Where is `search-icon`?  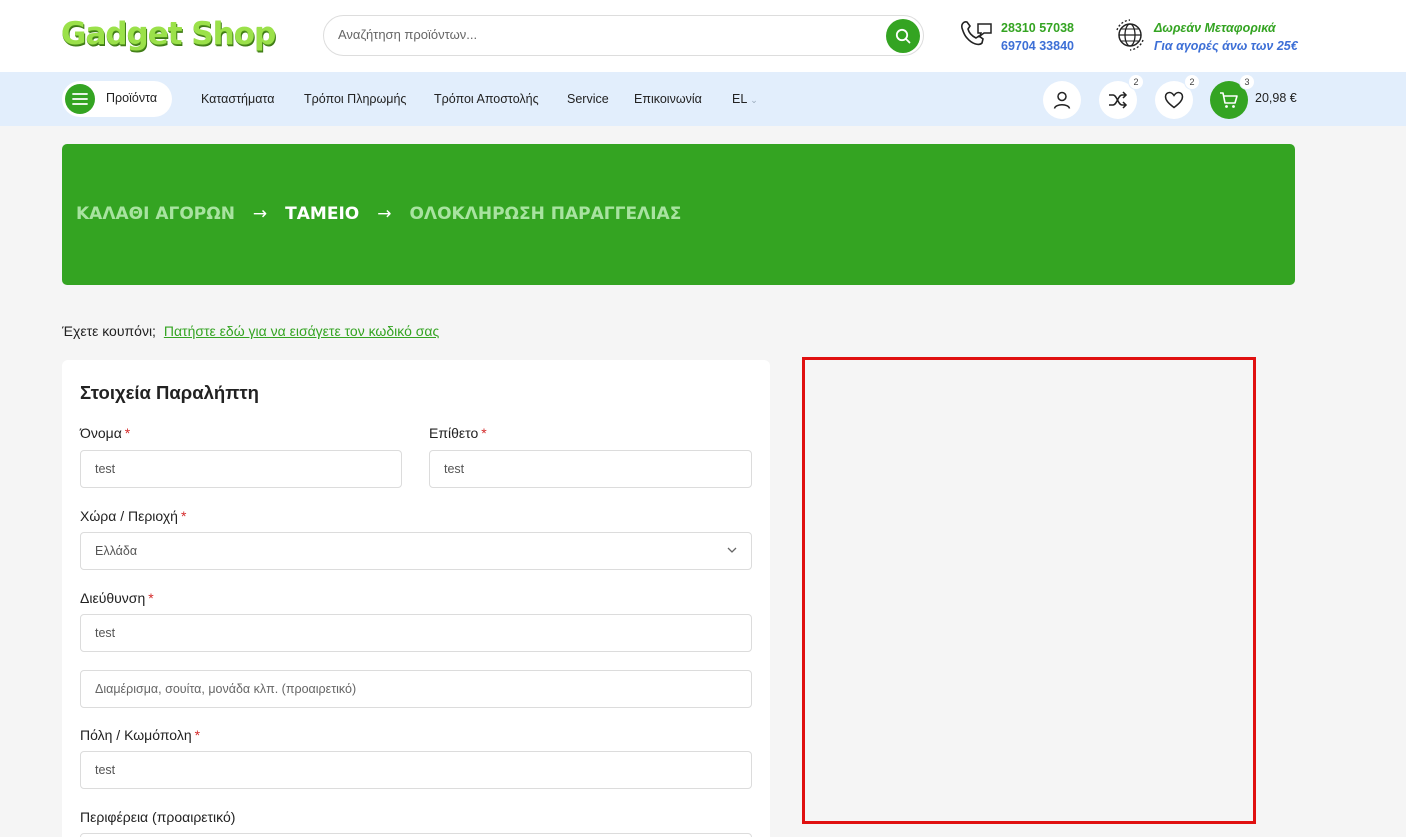
search-icon is located at coordinates (903, 36).